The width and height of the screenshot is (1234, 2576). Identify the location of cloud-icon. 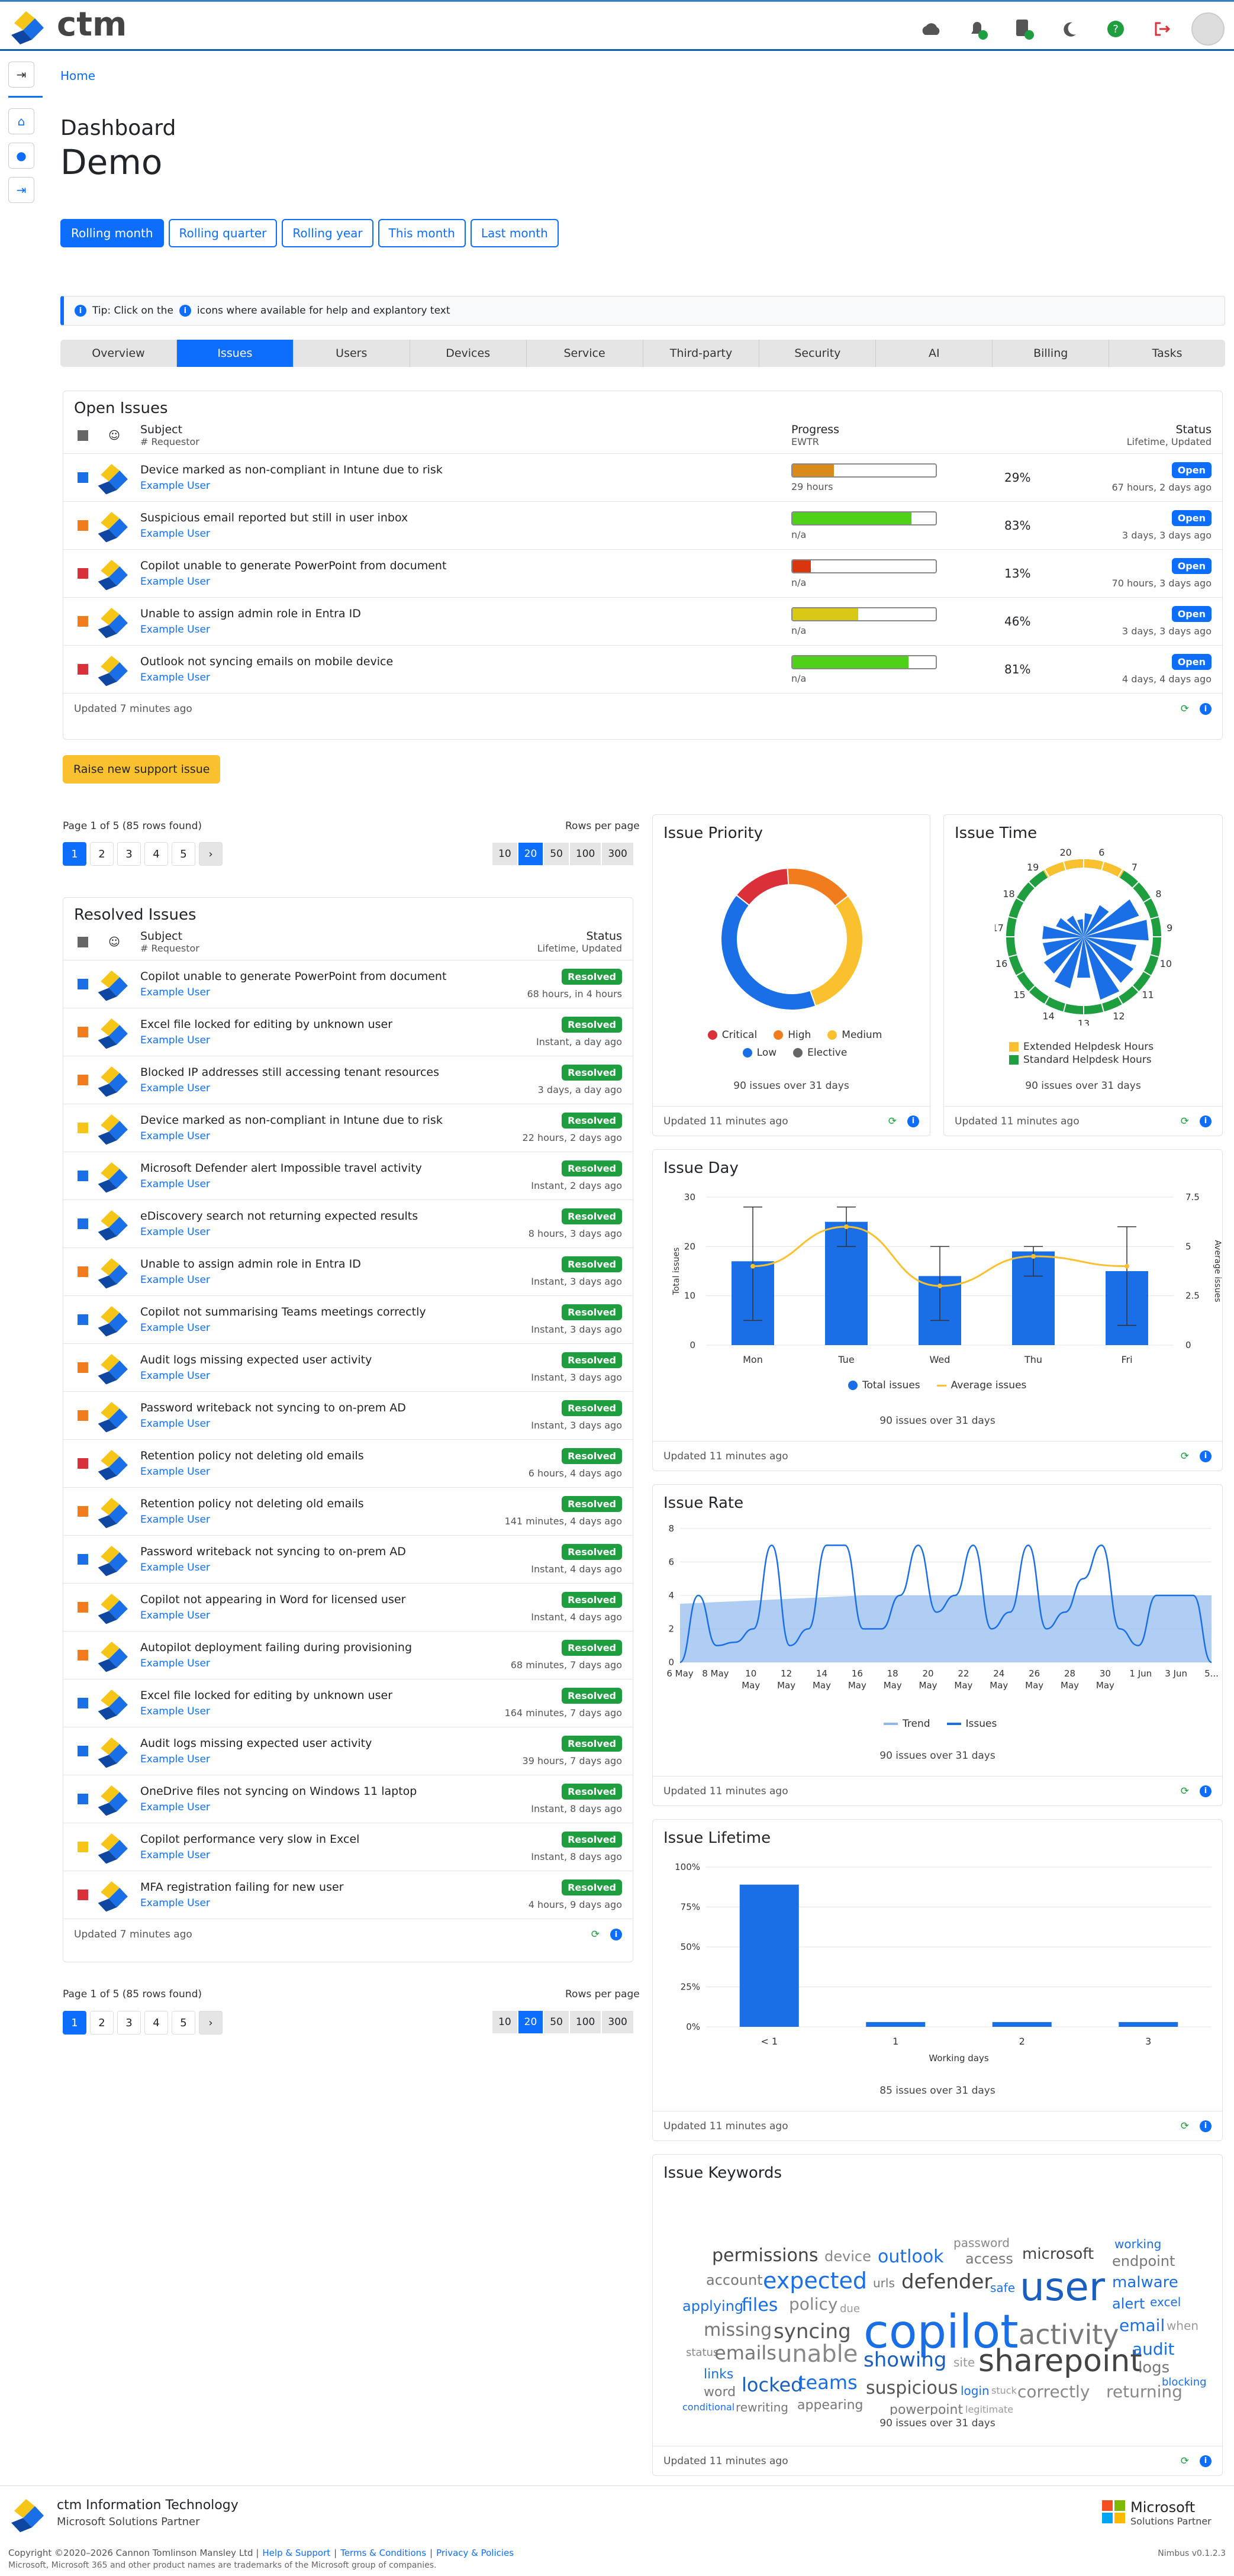
(931, 29).